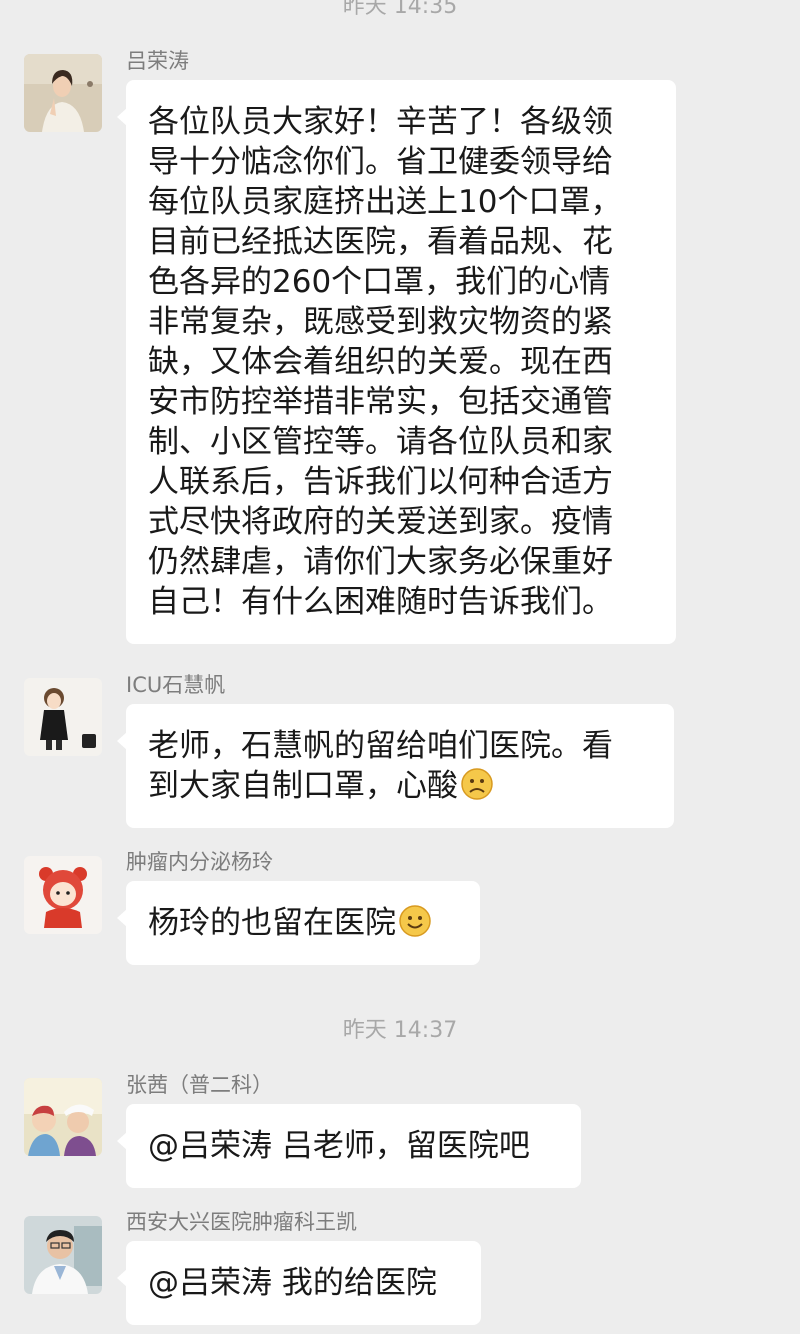 This screenshot has height=1334, width=800. I want to click on sad-face-emoji, so click(477, 784).